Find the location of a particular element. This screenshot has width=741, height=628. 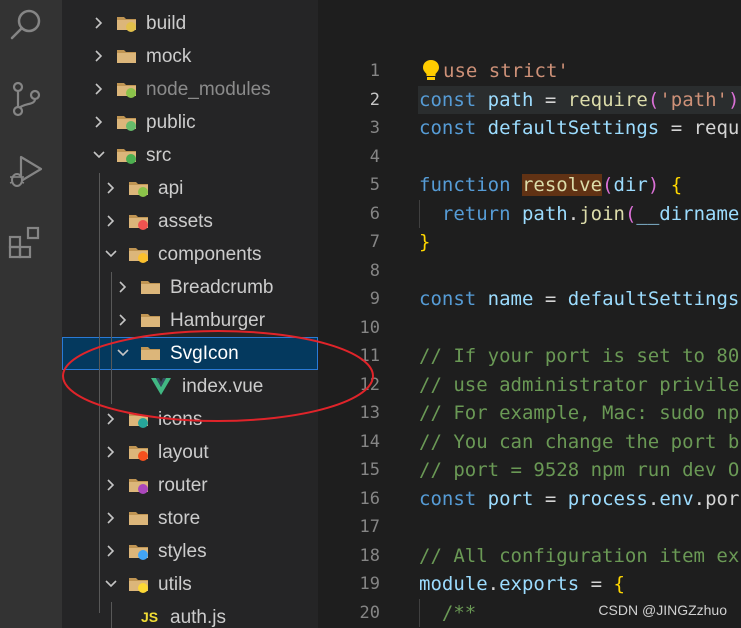

line-number: 1 is located at coordinates (374, 71).